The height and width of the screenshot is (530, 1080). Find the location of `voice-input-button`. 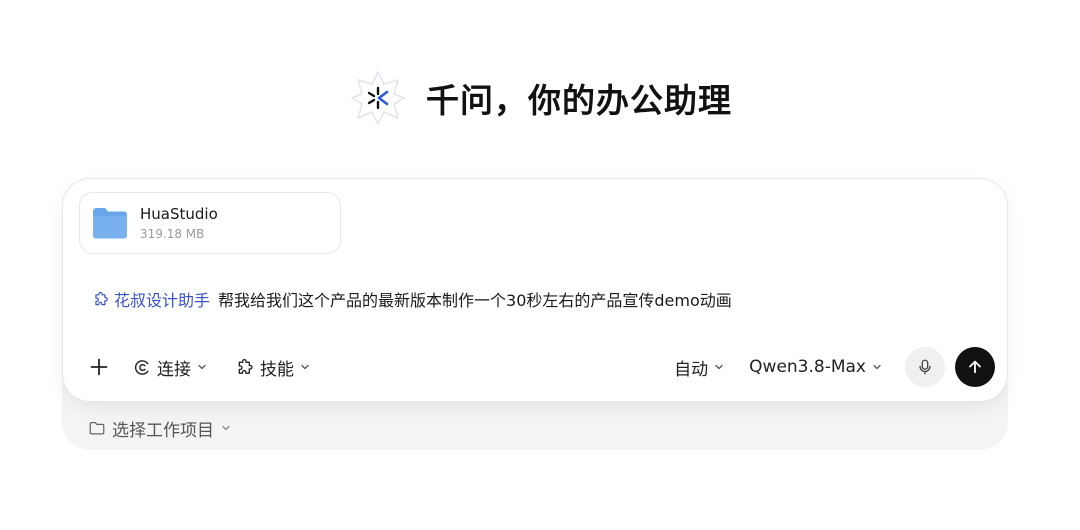

voice-input-button is located at coordinates (925, 367).